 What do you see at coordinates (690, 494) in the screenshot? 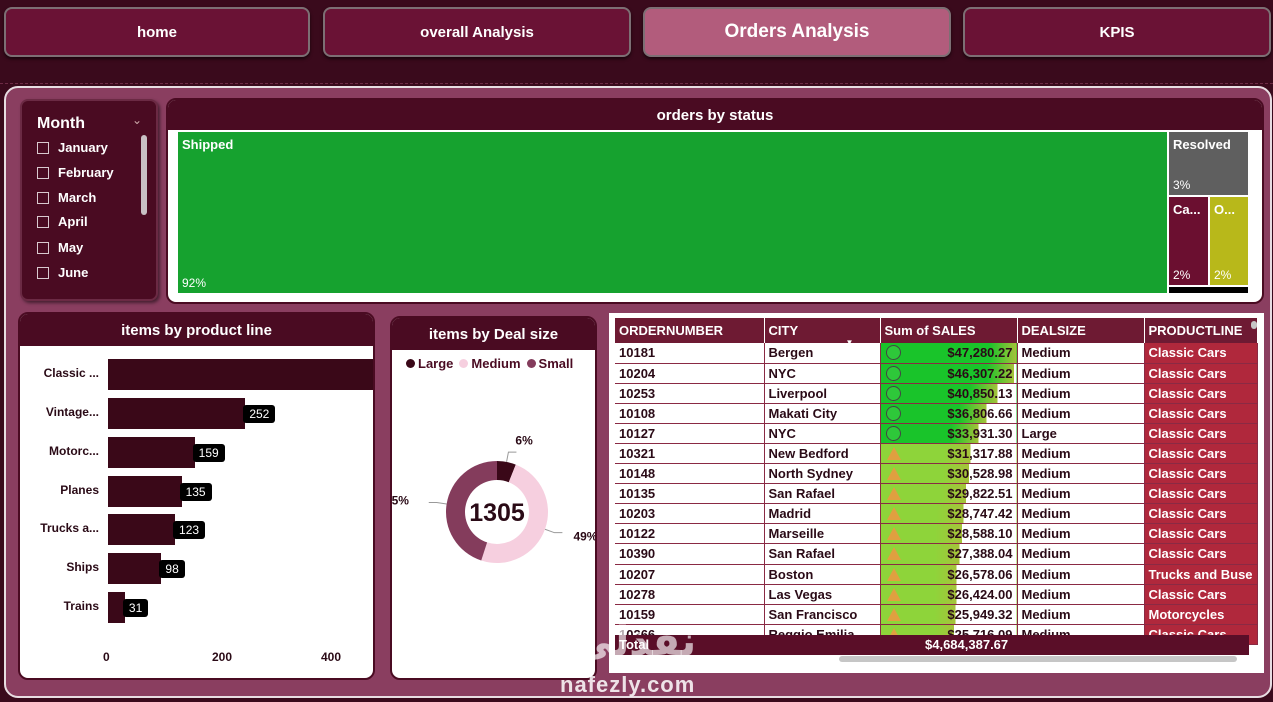
I see `ordernumber-cell: 10135` at bounding box center [690, 494].